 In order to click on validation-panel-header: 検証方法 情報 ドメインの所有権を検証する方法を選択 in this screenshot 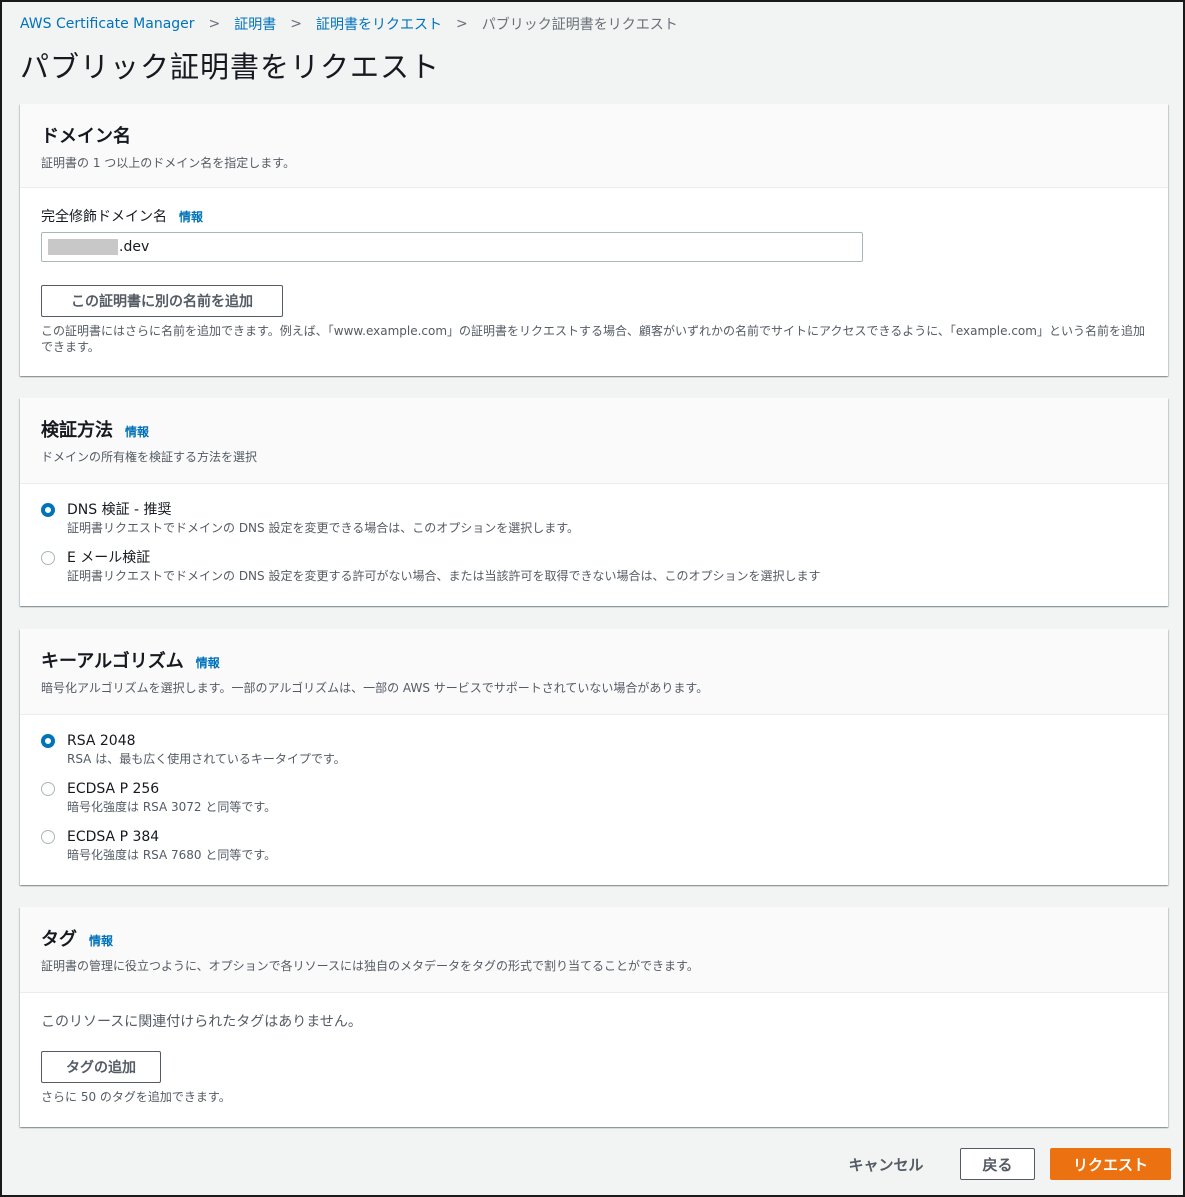, I will do `click(594, 441)`.